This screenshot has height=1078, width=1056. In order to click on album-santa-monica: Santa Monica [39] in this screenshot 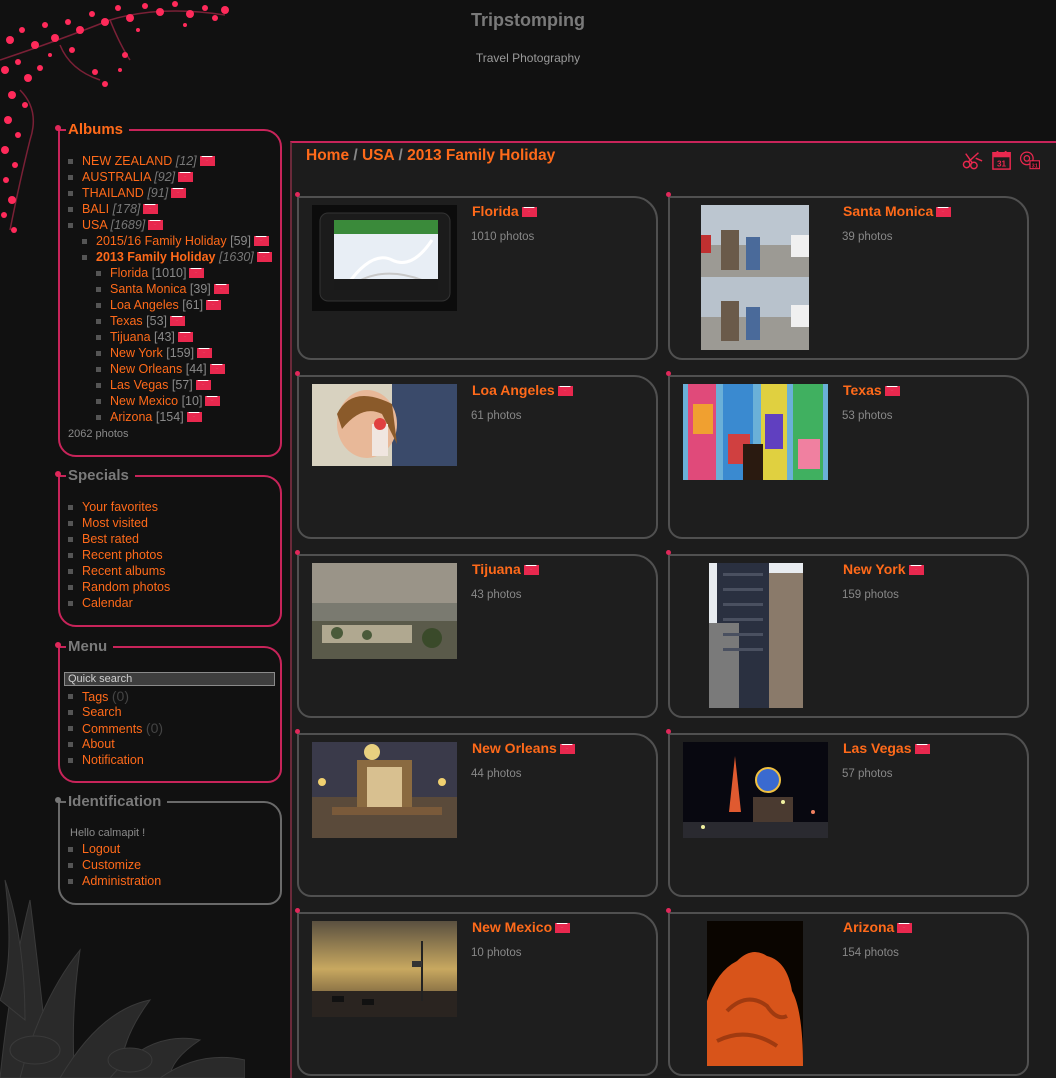, I will do `click(170, 289)`.